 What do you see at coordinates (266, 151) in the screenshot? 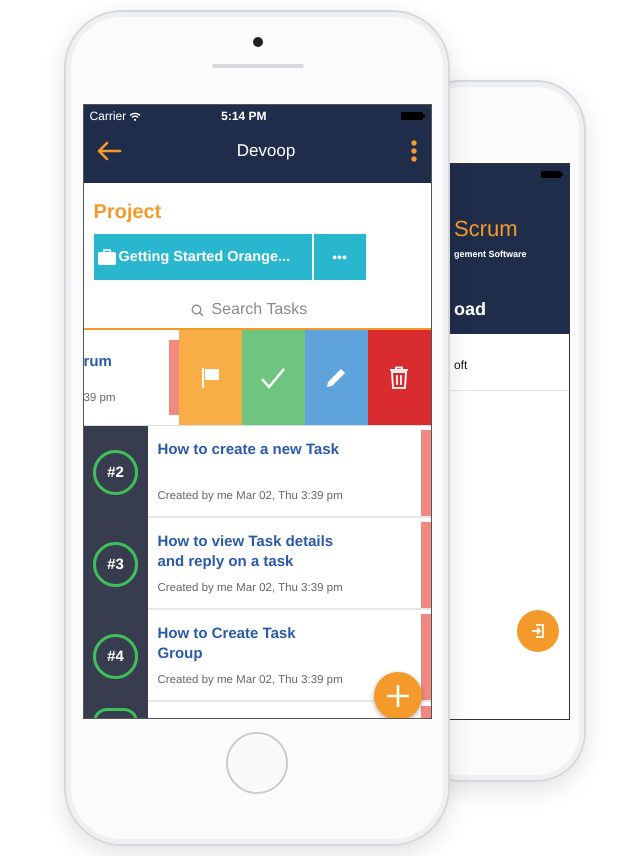
I see `screen-title: Devoop` at bounding box center [266, 151].